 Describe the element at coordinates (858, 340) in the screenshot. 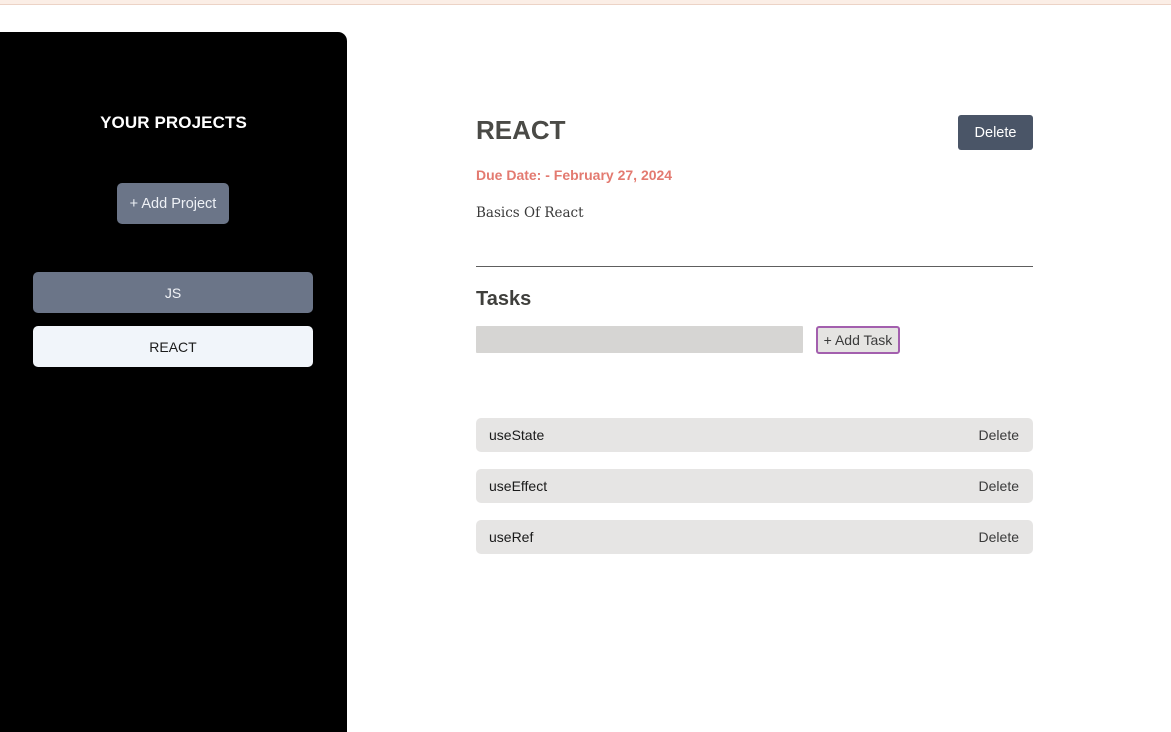

I see `add-task-button: + Add Task` at that location.